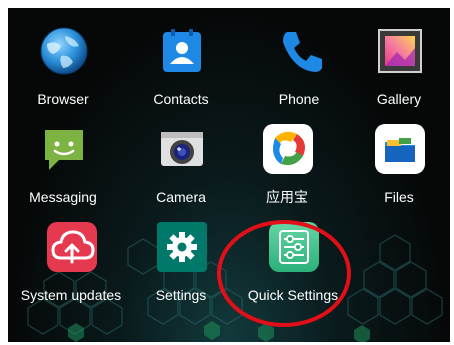  What do you see at coordinates (299, 99) in the screenshot?
I see `app-label: Phone` at bounding box center [299, 99].